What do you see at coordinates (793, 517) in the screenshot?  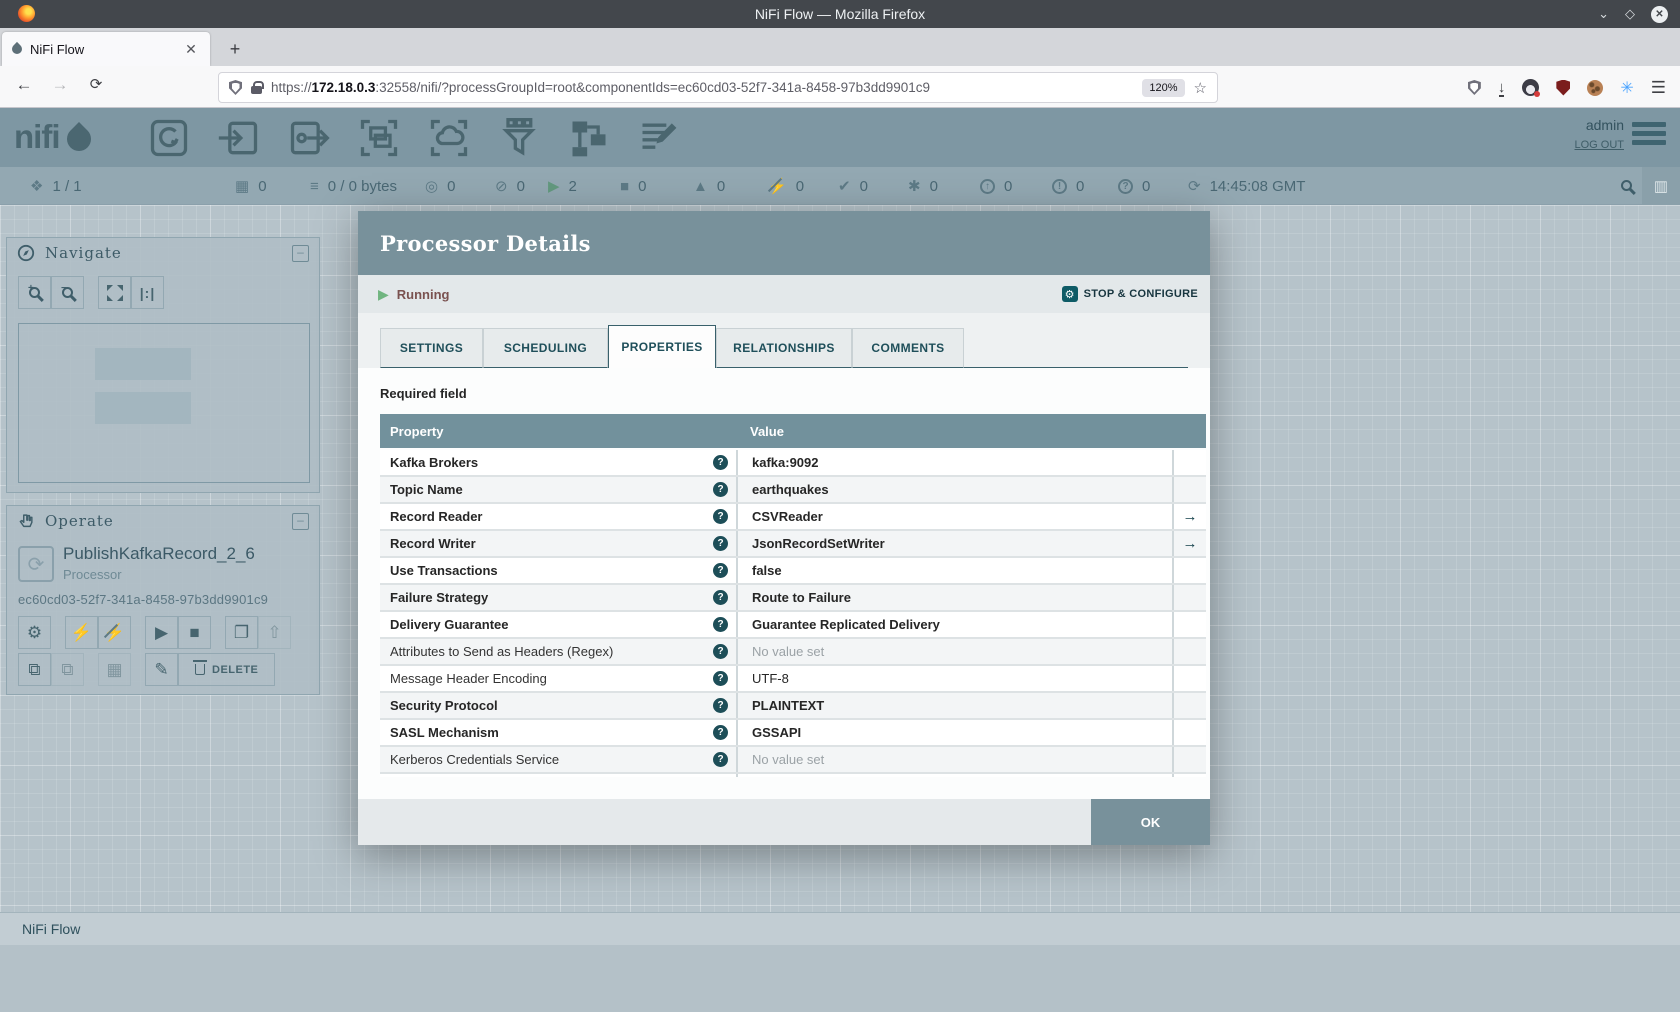 I see `property-row: Record Reader? CSVReader →` at bounding box center [793, 517].